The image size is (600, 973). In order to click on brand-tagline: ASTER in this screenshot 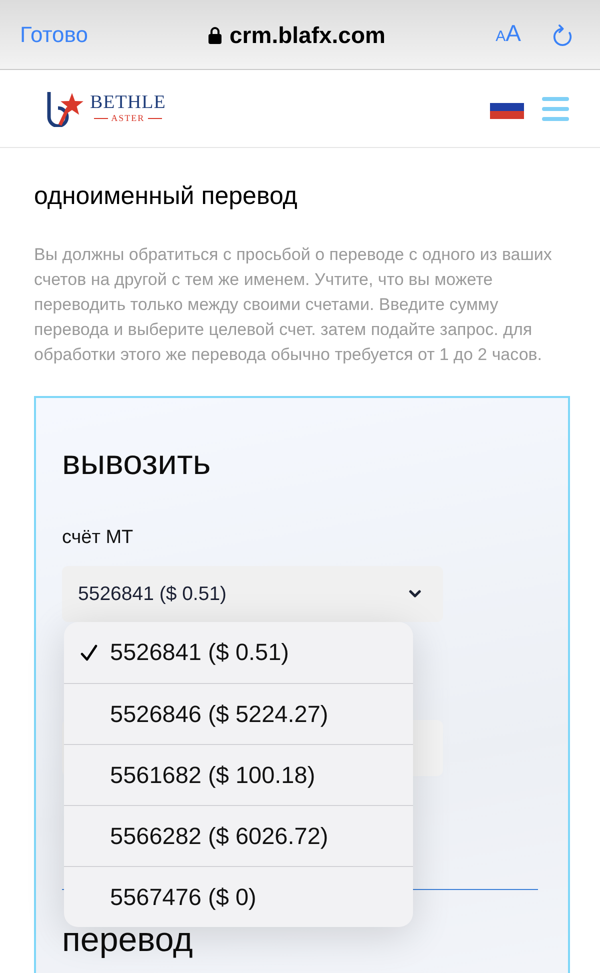, I will do `click(128, 118)`.